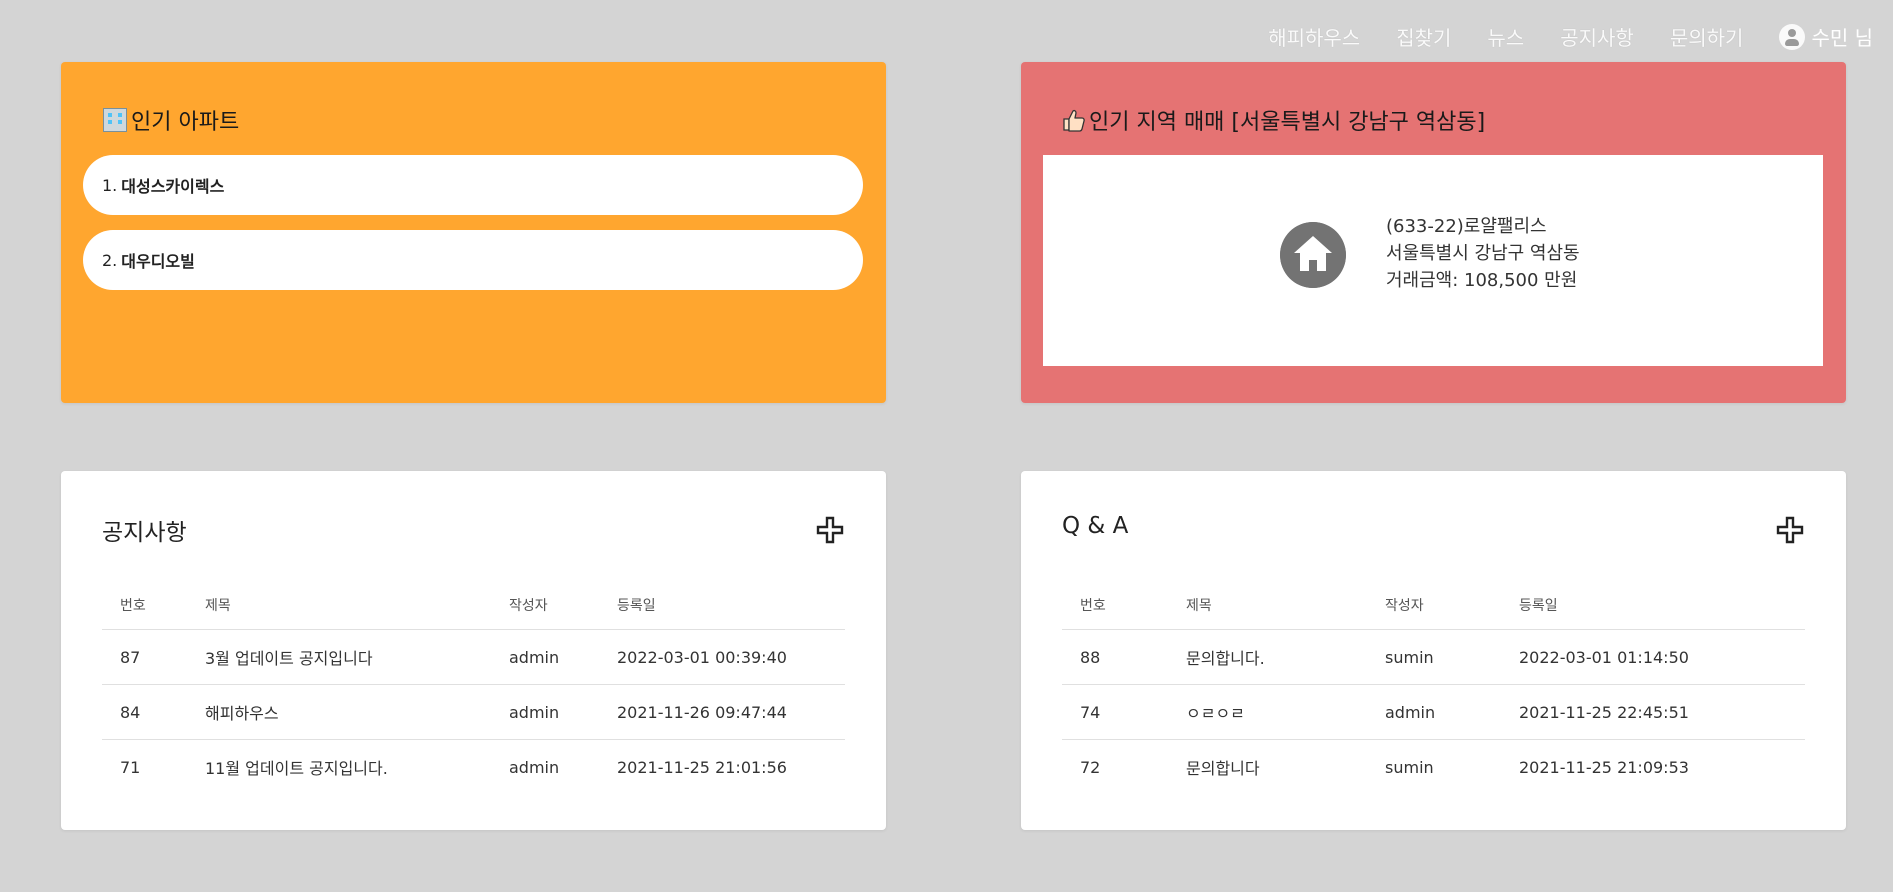 This screenshot has width=1893, height=892. Describe the element at coordinates (1842, 38) in the screenshot. I see `user-label: 수민 님` at that location.